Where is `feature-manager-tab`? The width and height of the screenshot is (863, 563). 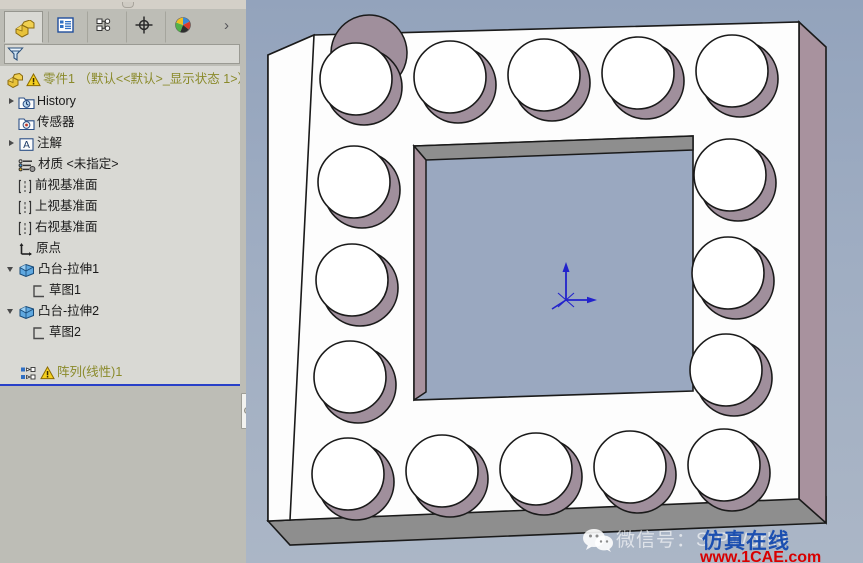
feature-manager-tab is located at coordinates (23, 27).